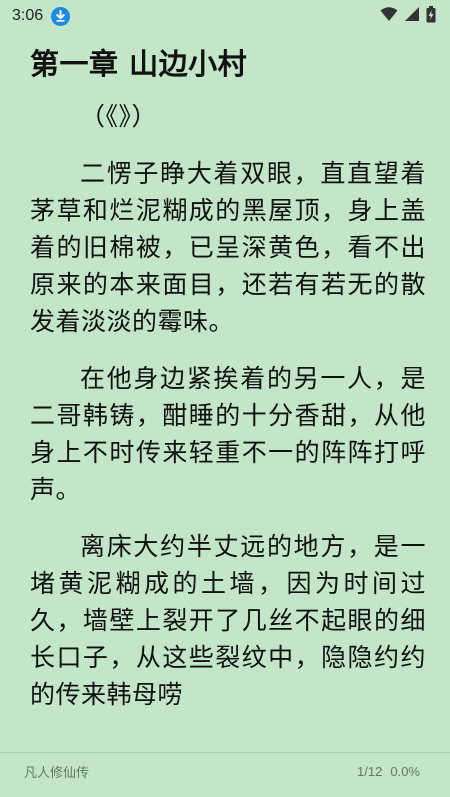 The width and height of the screenshot is (450, 797). I want to click on download-icon, so click(61, 16).